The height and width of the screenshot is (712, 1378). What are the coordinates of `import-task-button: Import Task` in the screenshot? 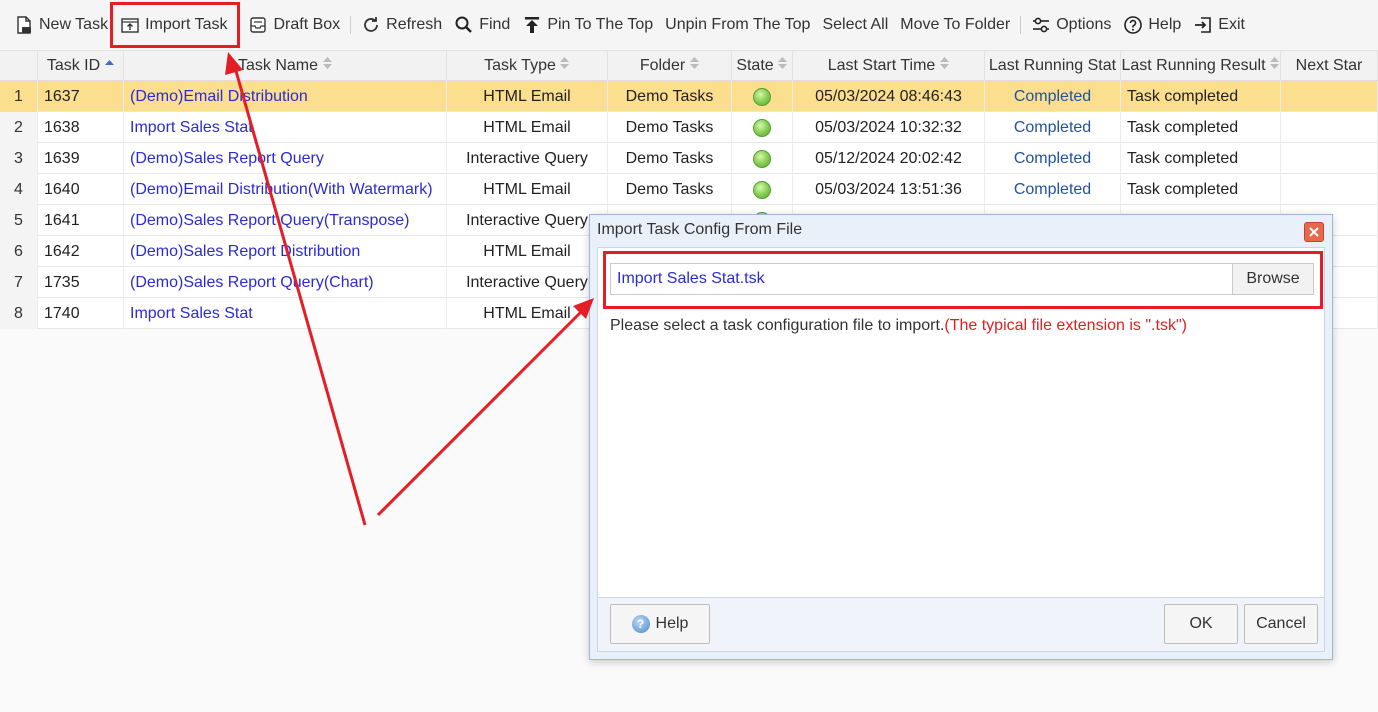 It's located at (173, 25).